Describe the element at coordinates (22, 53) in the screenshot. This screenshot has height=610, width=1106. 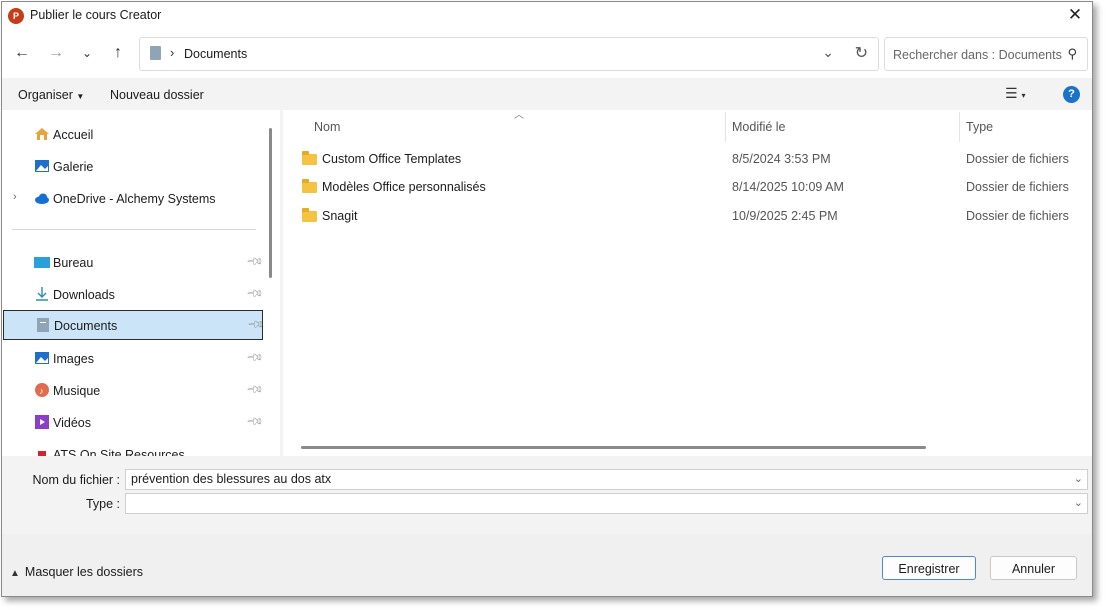
I see `back-arrow-icon: ←` at that location.